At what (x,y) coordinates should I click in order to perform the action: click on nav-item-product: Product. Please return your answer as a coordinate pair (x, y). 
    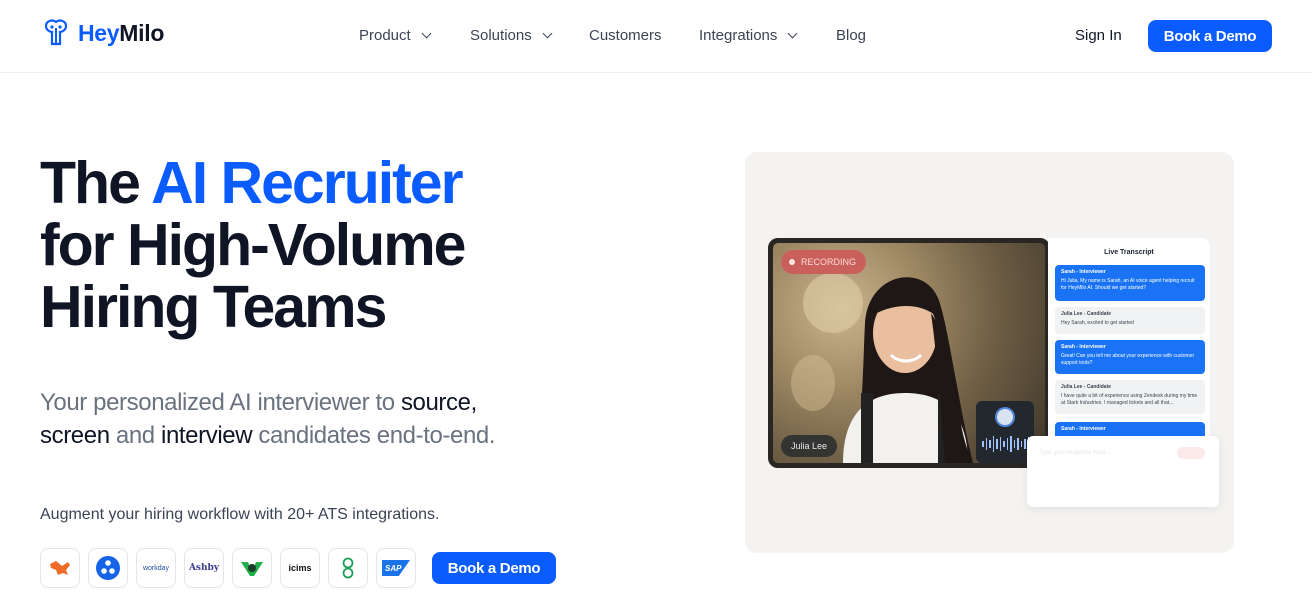
    Looking at the image, I should click on (395, 35).